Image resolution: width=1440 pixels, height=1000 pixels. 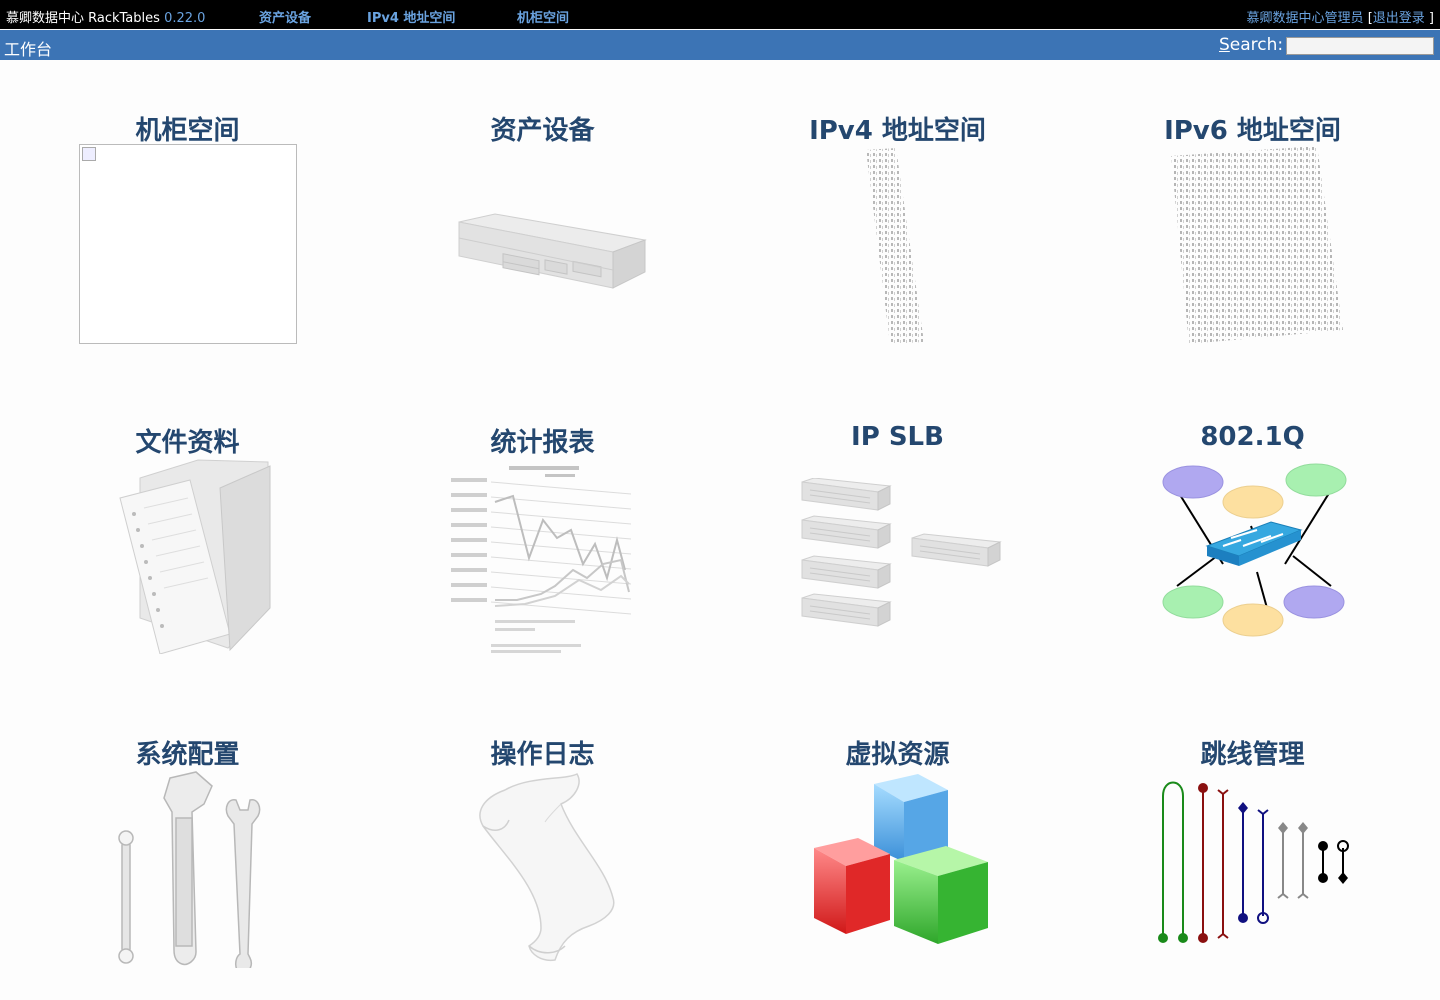 I want to click on search-label-text: earch:, so click(x=1256, y=45).